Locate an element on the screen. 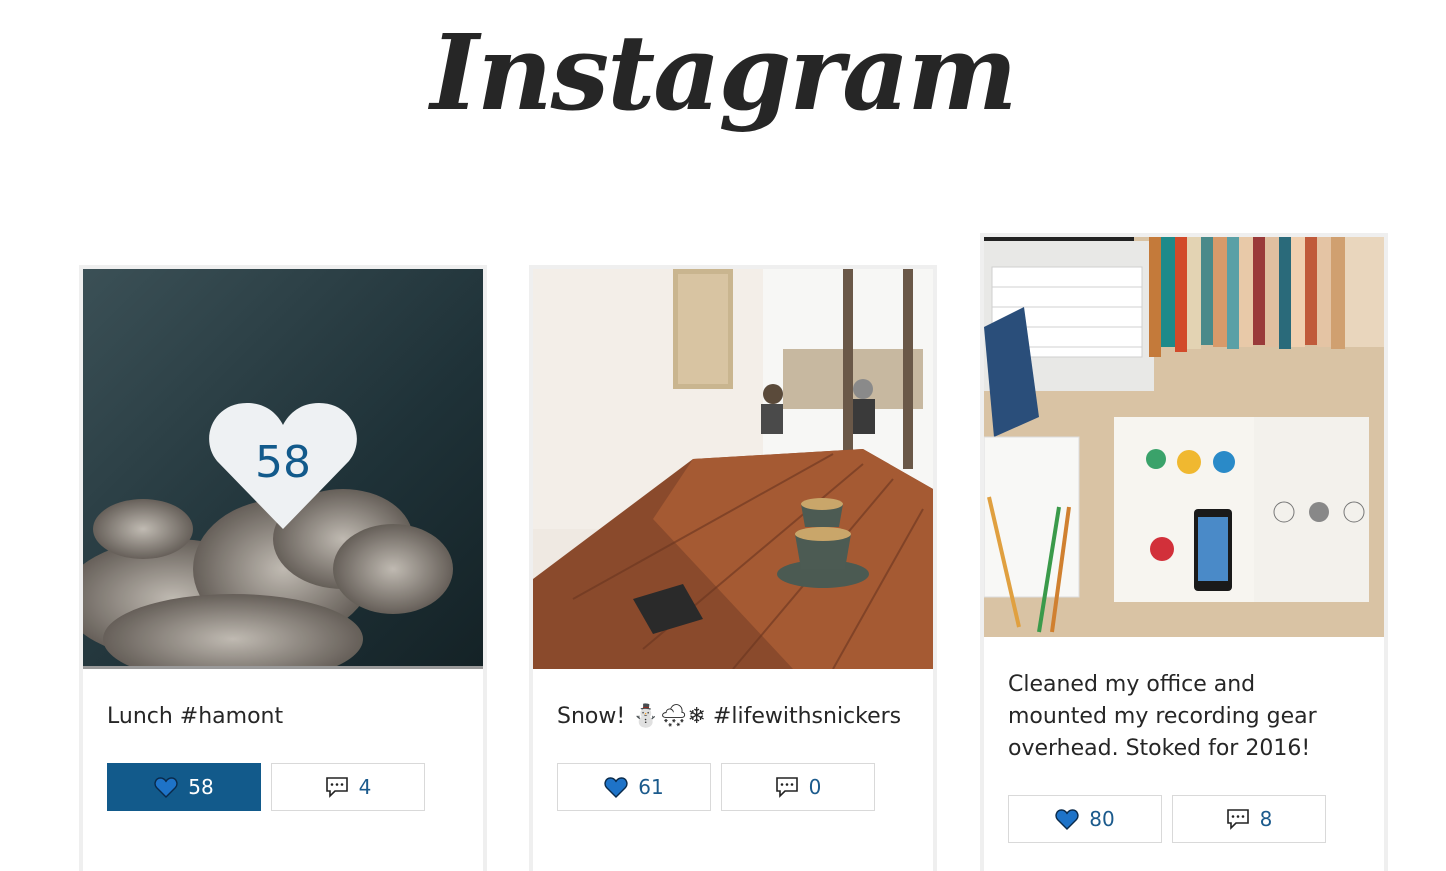 The width and height of the screenshot is (1446, 871). post-photo-office is located at coordinates (1184, 437).